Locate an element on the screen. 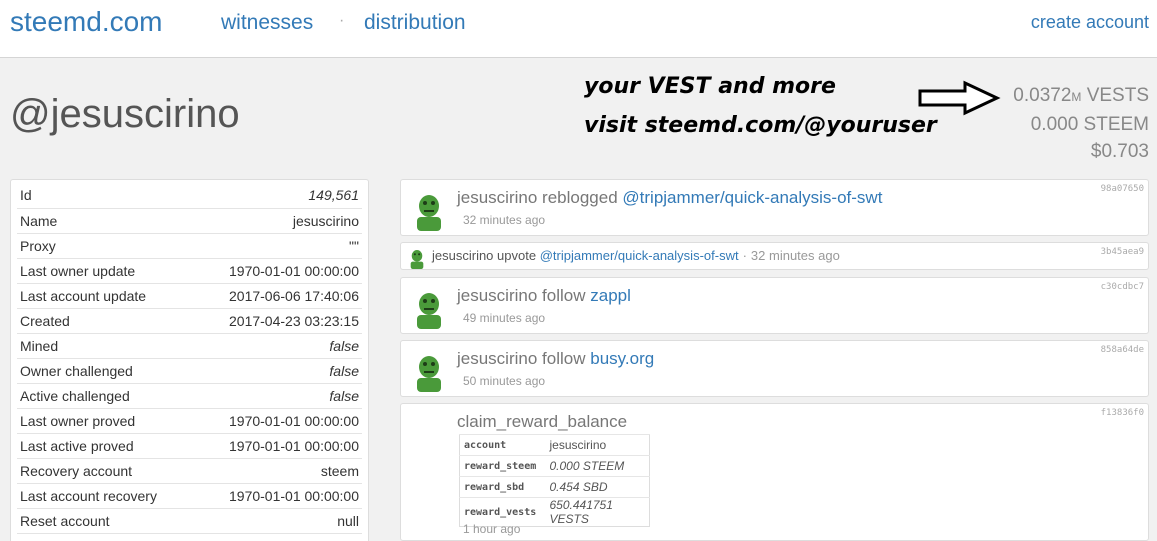 The width and height of the screenshot is (1157, 541). operation-row: reward_sbd 0.454 SBD is located at coordinates (554, 487).